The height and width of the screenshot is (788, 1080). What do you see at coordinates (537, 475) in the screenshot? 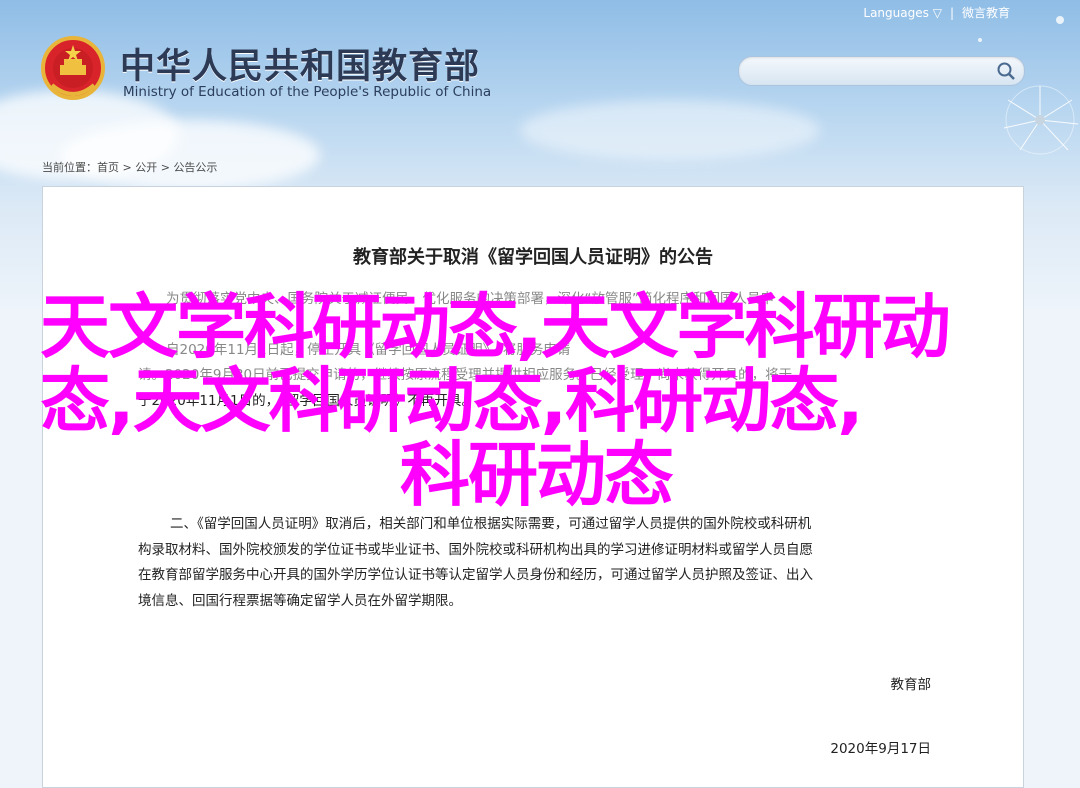
I see `overlay-line: 科研动态` at bounding box center [537, 475].